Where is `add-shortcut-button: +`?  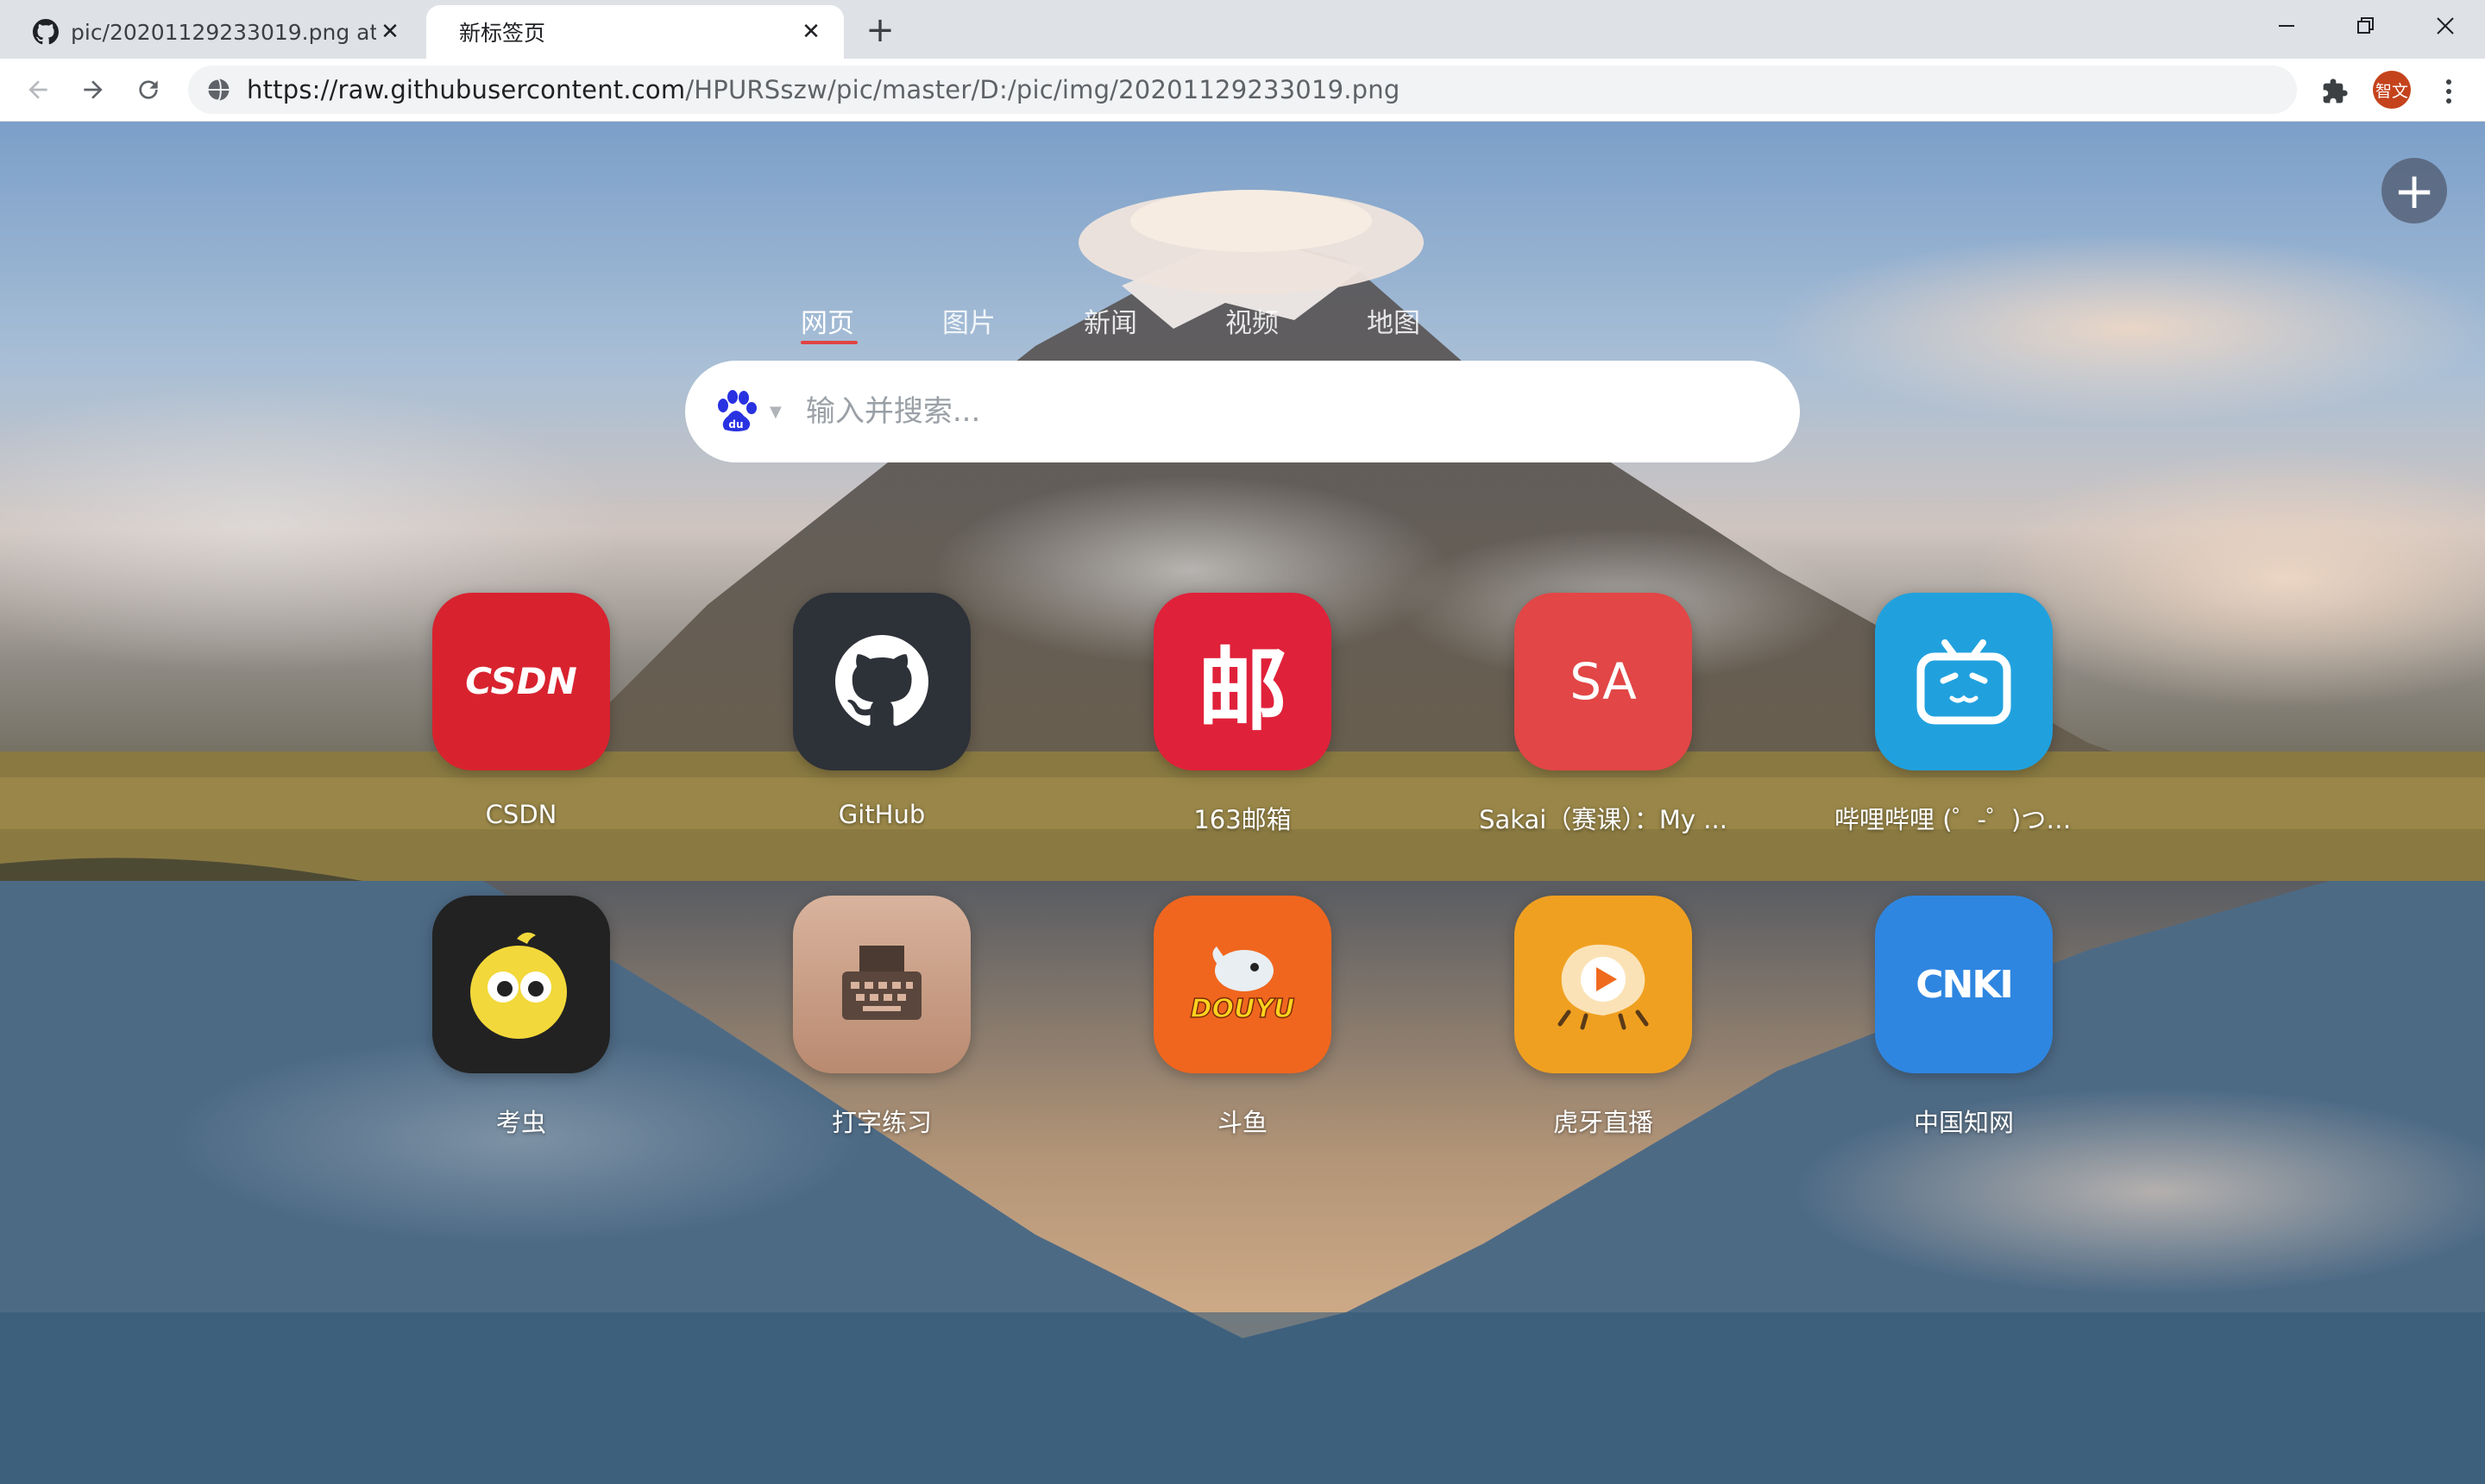 add-shortcut-button: + is located at coordinates (2414, 190).